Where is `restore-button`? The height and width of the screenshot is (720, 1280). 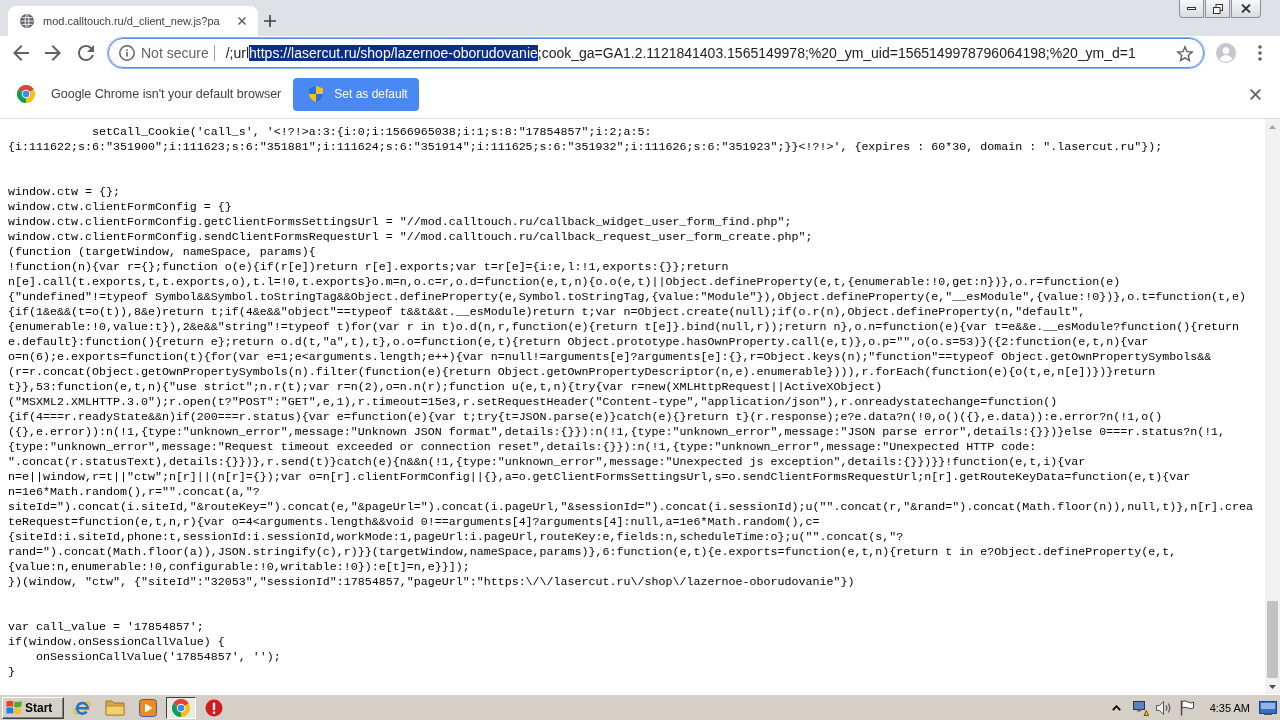 restore-button is located at coordinates (1217, 9).